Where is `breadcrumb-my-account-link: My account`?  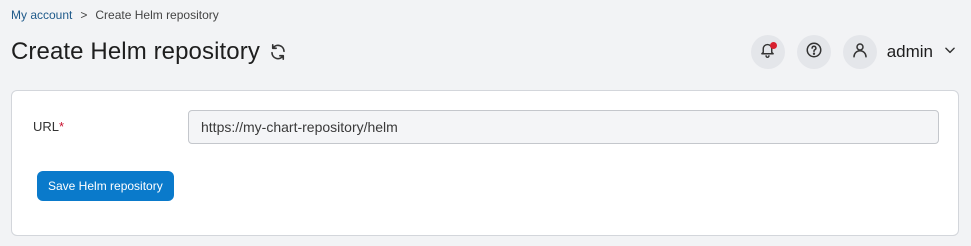 breadcrumb-my-account-link: My account is located at coordinates (41, 15).